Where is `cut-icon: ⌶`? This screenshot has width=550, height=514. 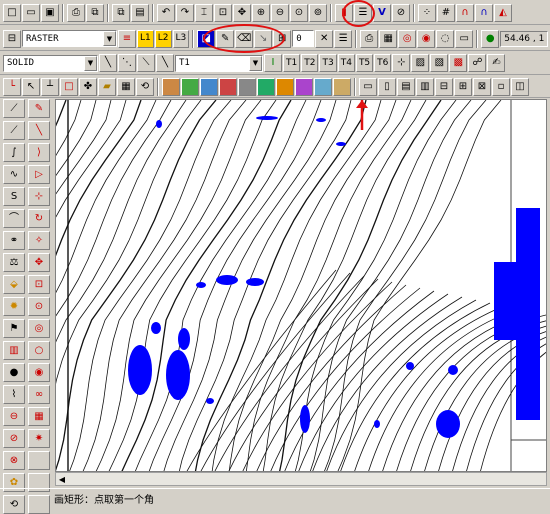 cut-icon: ⌶ is located at coordinates (204, 13).